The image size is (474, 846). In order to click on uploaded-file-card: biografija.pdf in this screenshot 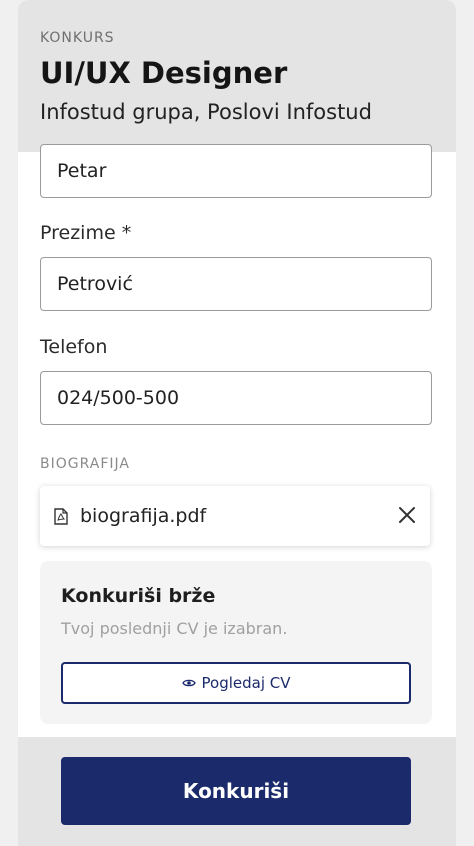, I will do `click(235, 516)`.